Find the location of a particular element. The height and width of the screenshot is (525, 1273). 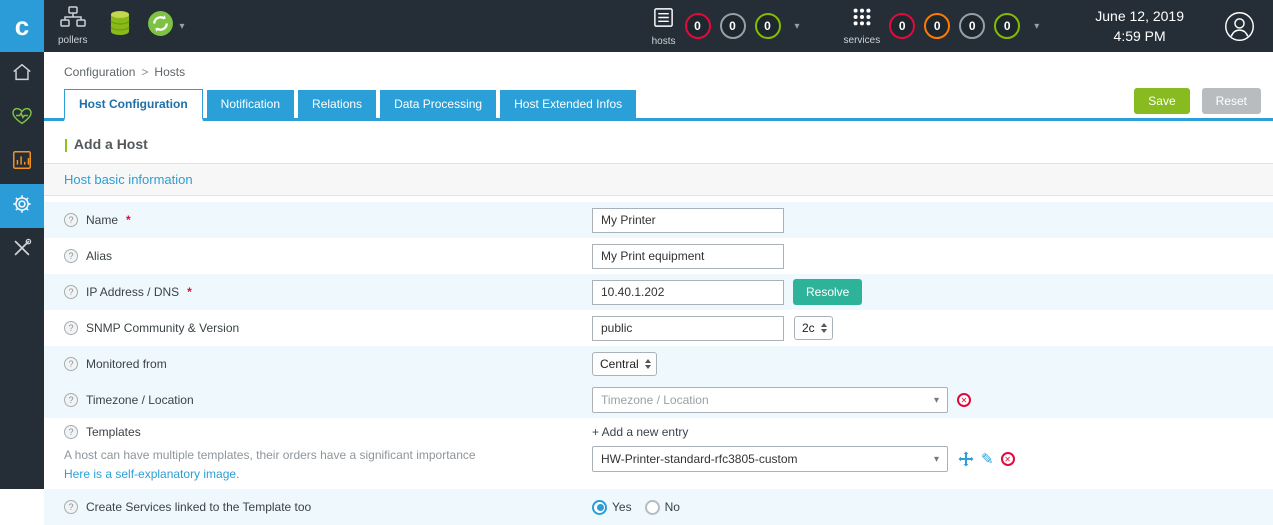

snmp-version-select: 2c is located at coordinates (813, 328).